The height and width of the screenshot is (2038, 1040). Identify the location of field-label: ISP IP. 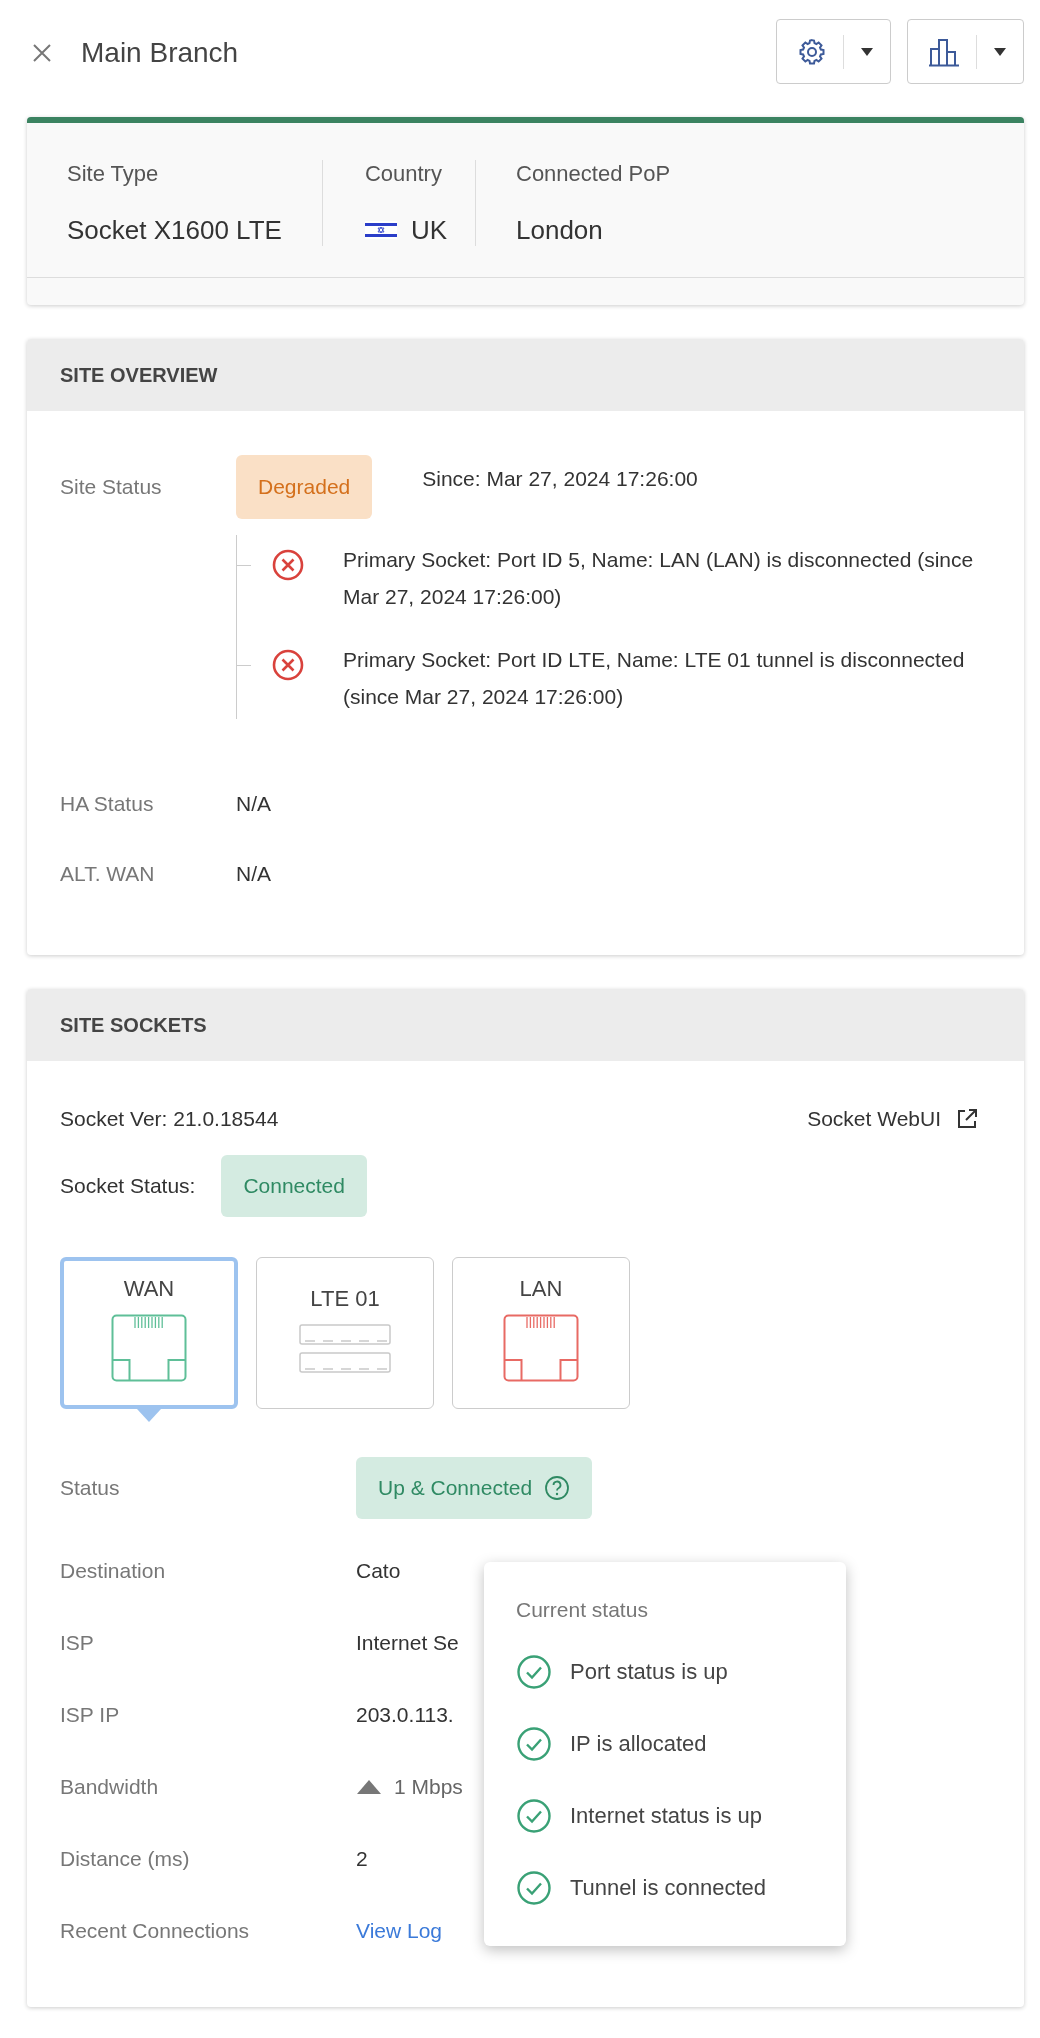
(90, 1715).